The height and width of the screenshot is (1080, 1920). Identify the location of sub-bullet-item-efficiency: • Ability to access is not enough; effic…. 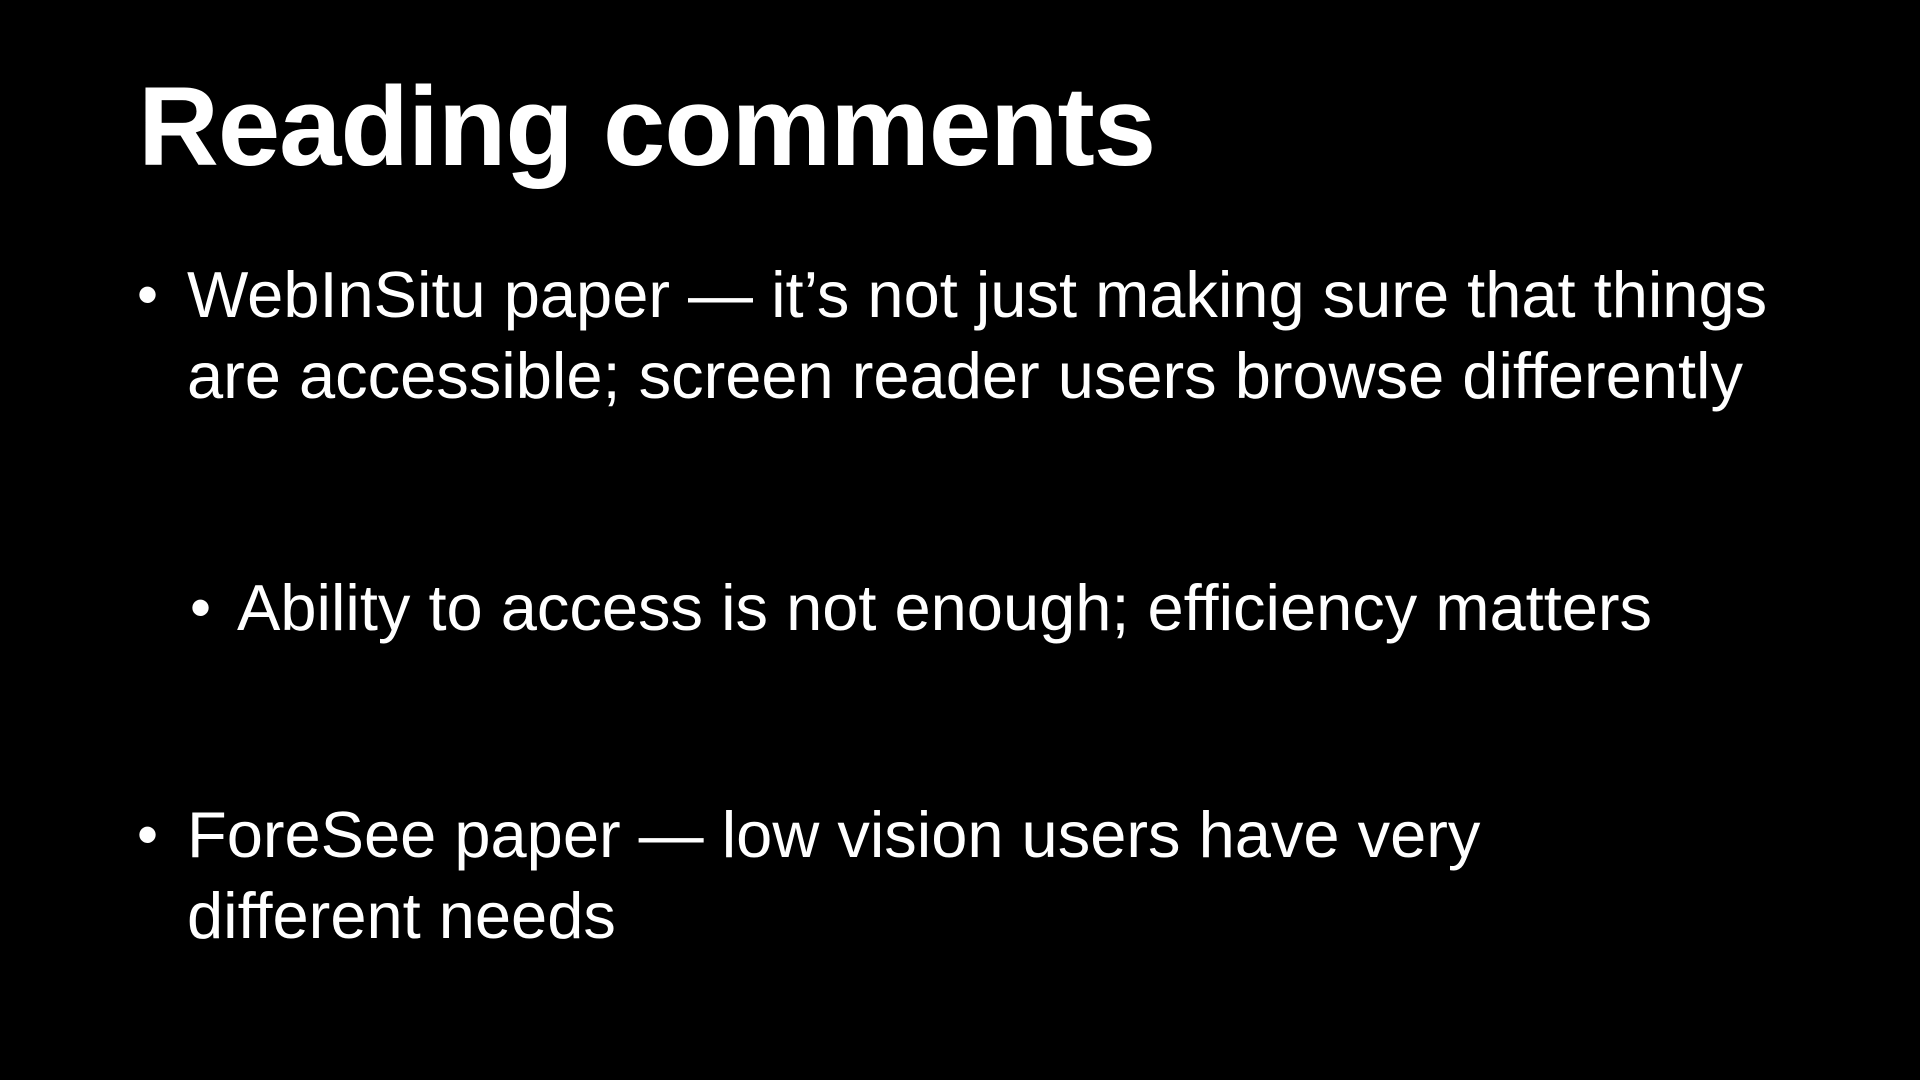
(923, 607).